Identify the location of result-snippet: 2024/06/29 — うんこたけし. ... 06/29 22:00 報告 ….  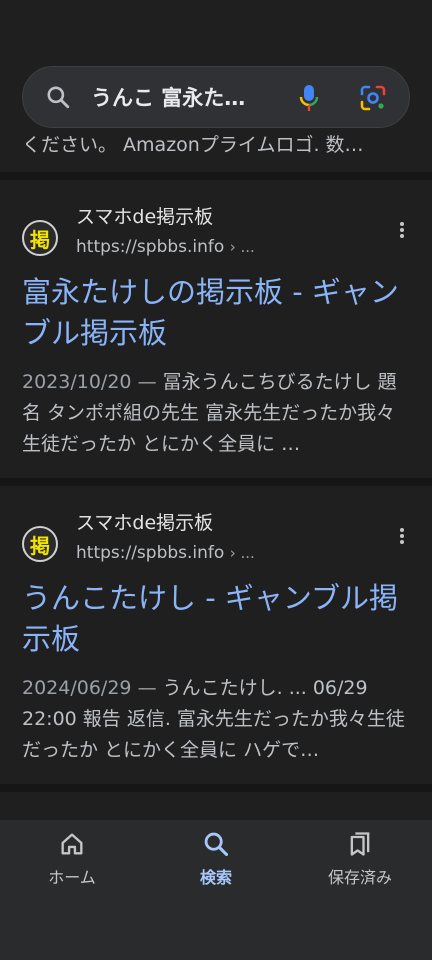
(214, 719).